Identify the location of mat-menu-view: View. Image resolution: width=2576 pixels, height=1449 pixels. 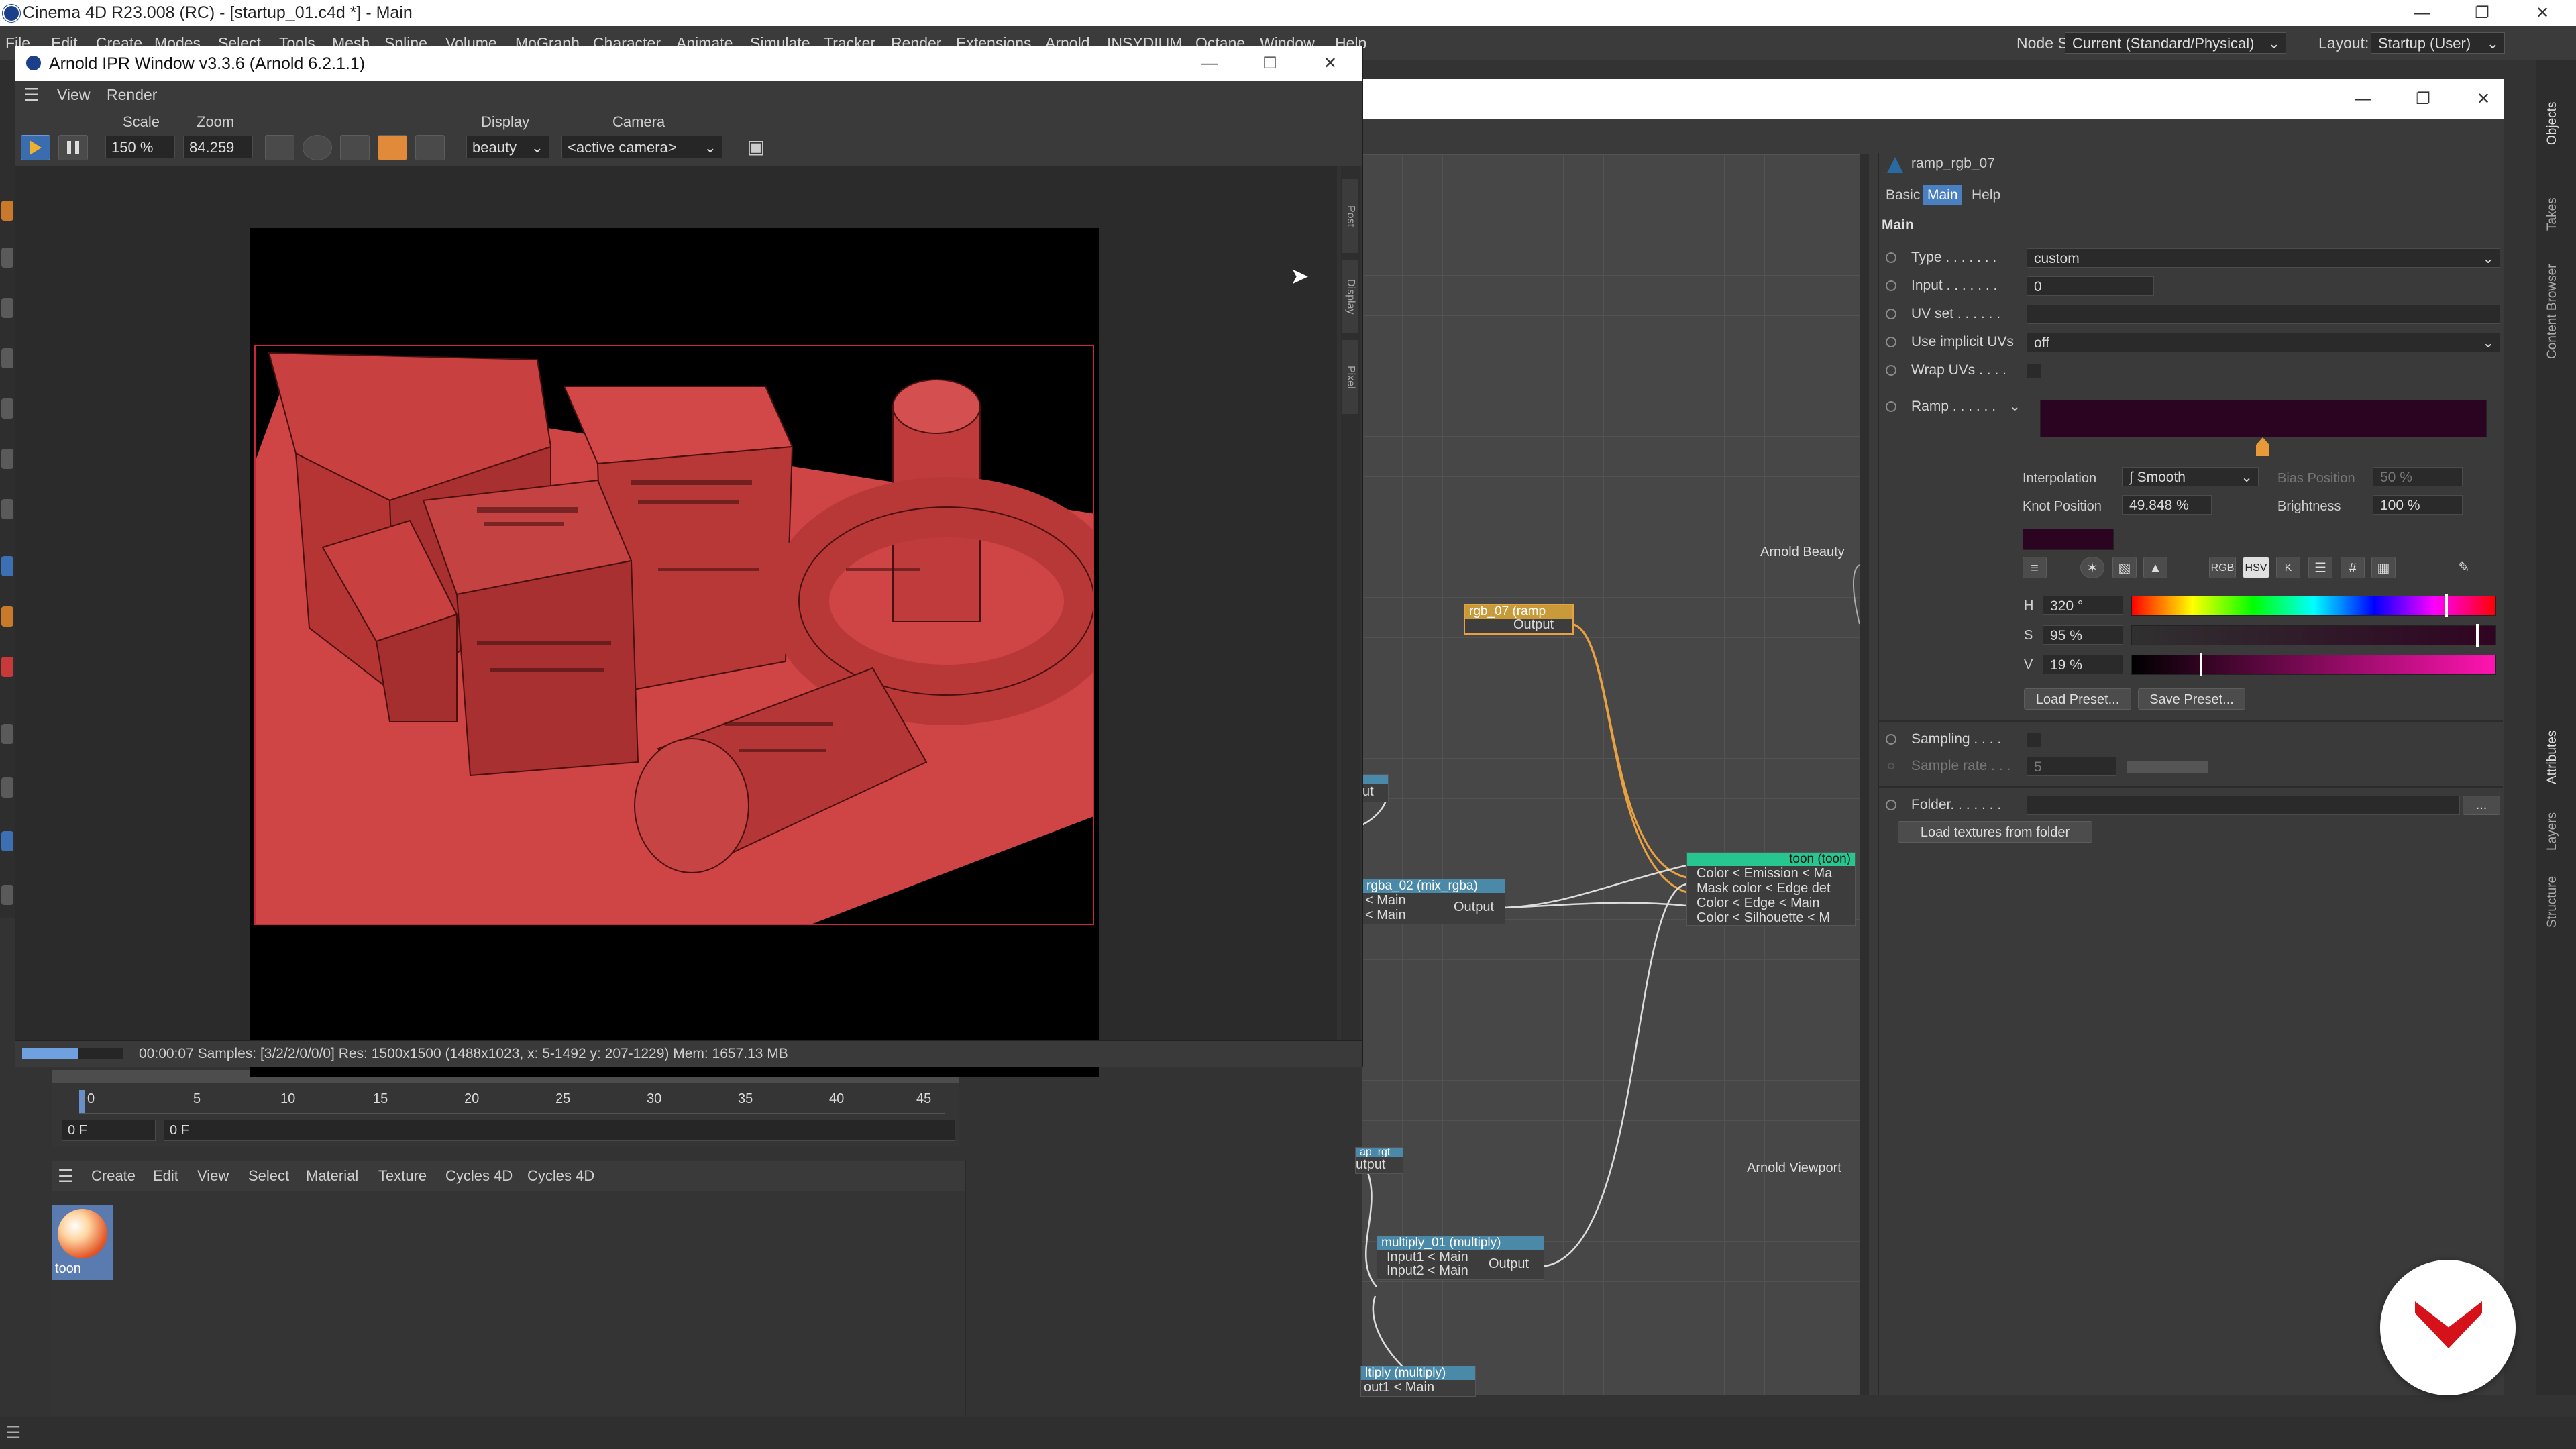
(213, 1176).